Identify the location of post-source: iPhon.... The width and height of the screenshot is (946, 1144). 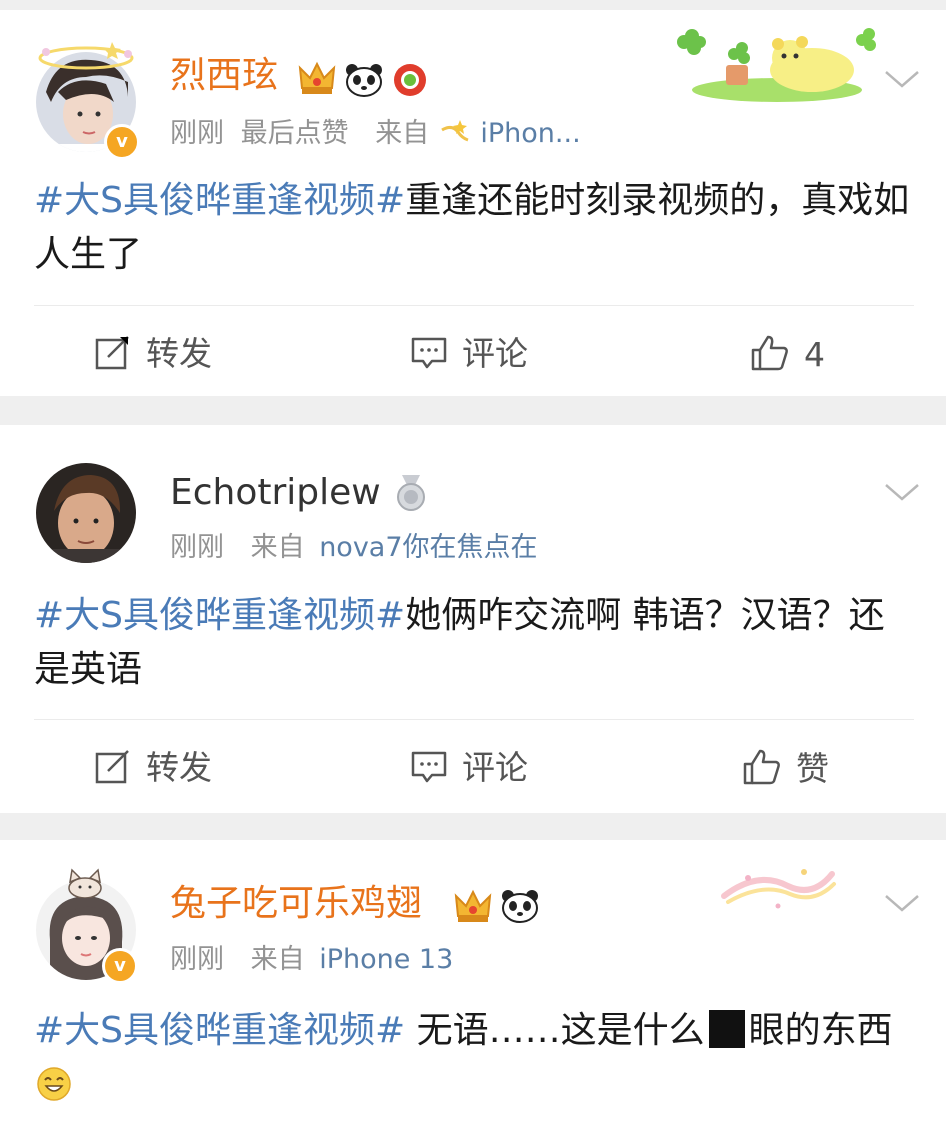
(530, 133).